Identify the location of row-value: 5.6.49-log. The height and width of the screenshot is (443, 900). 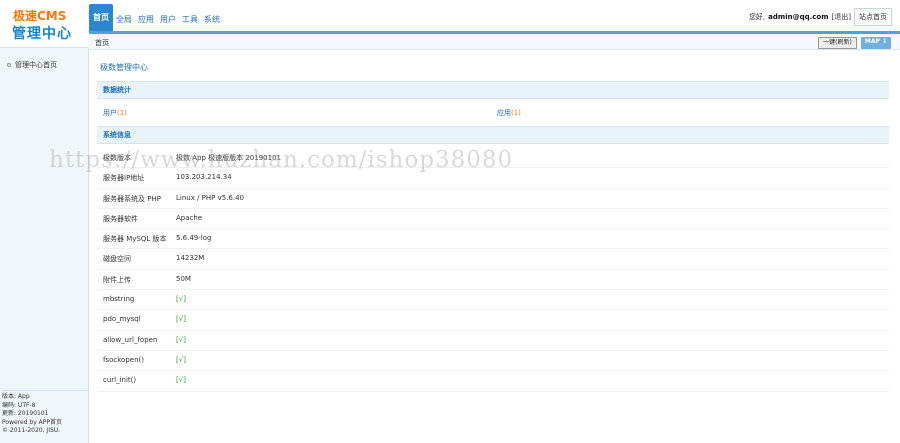
(194, 238).